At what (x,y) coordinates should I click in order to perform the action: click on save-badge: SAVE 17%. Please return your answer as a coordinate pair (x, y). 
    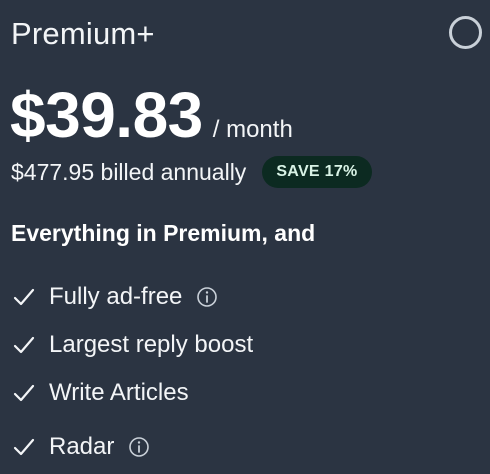
    Looking at the image, I should click on (317, 172).